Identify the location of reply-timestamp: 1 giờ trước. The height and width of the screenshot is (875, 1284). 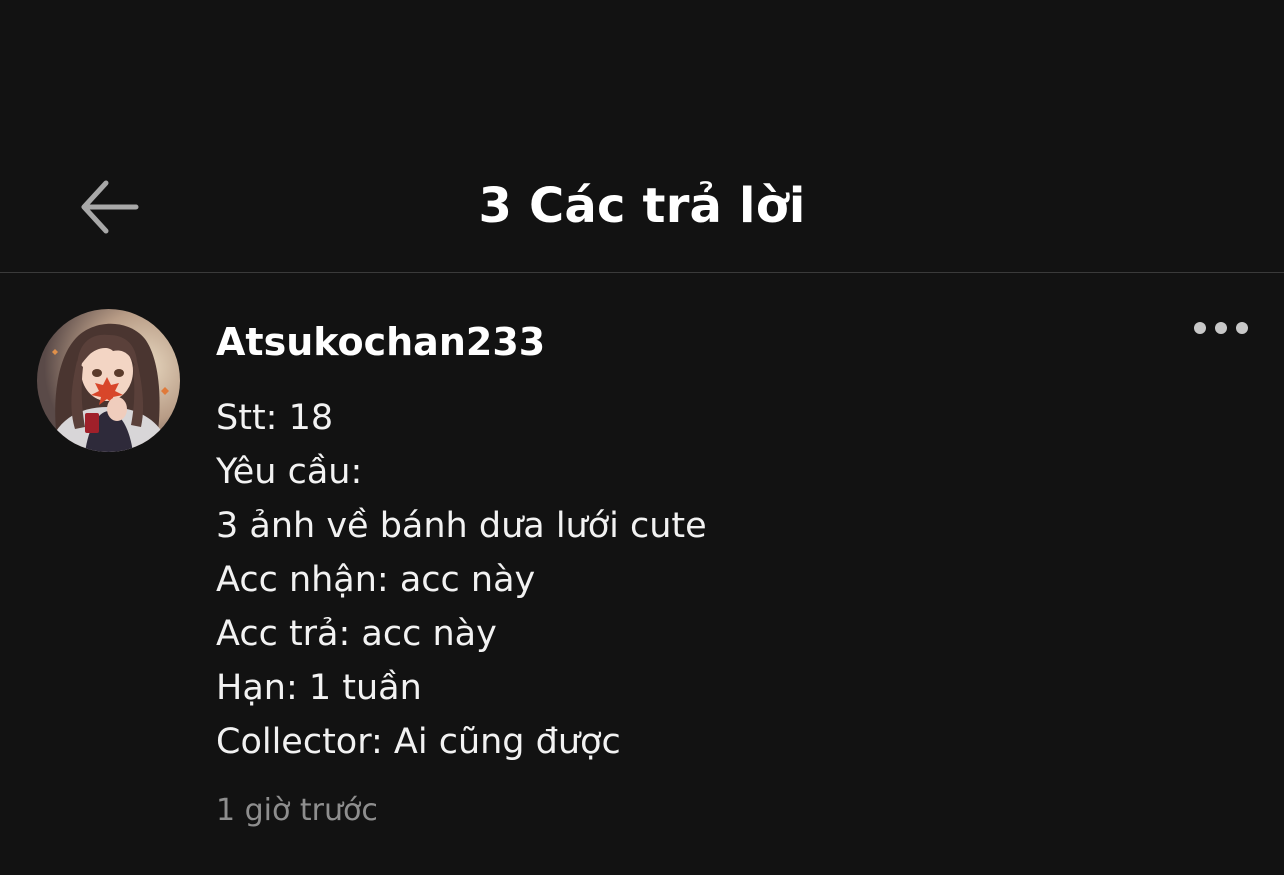
(297, 810).